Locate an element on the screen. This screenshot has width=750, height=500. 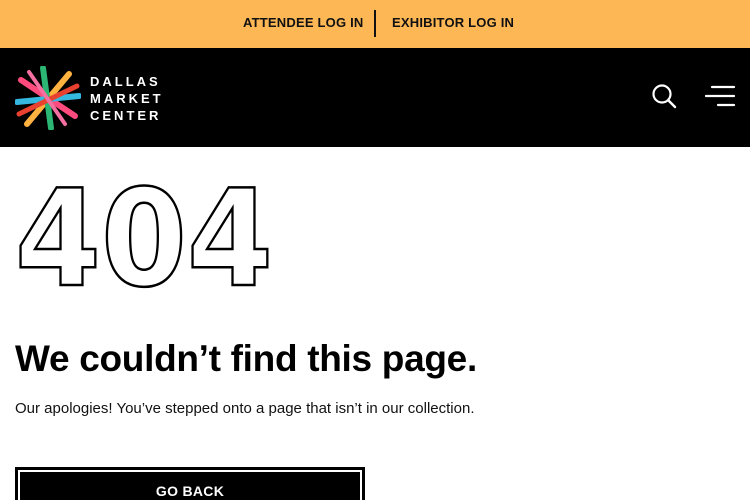
logo-line-2: MARKET is located at coordinates (127, 98).